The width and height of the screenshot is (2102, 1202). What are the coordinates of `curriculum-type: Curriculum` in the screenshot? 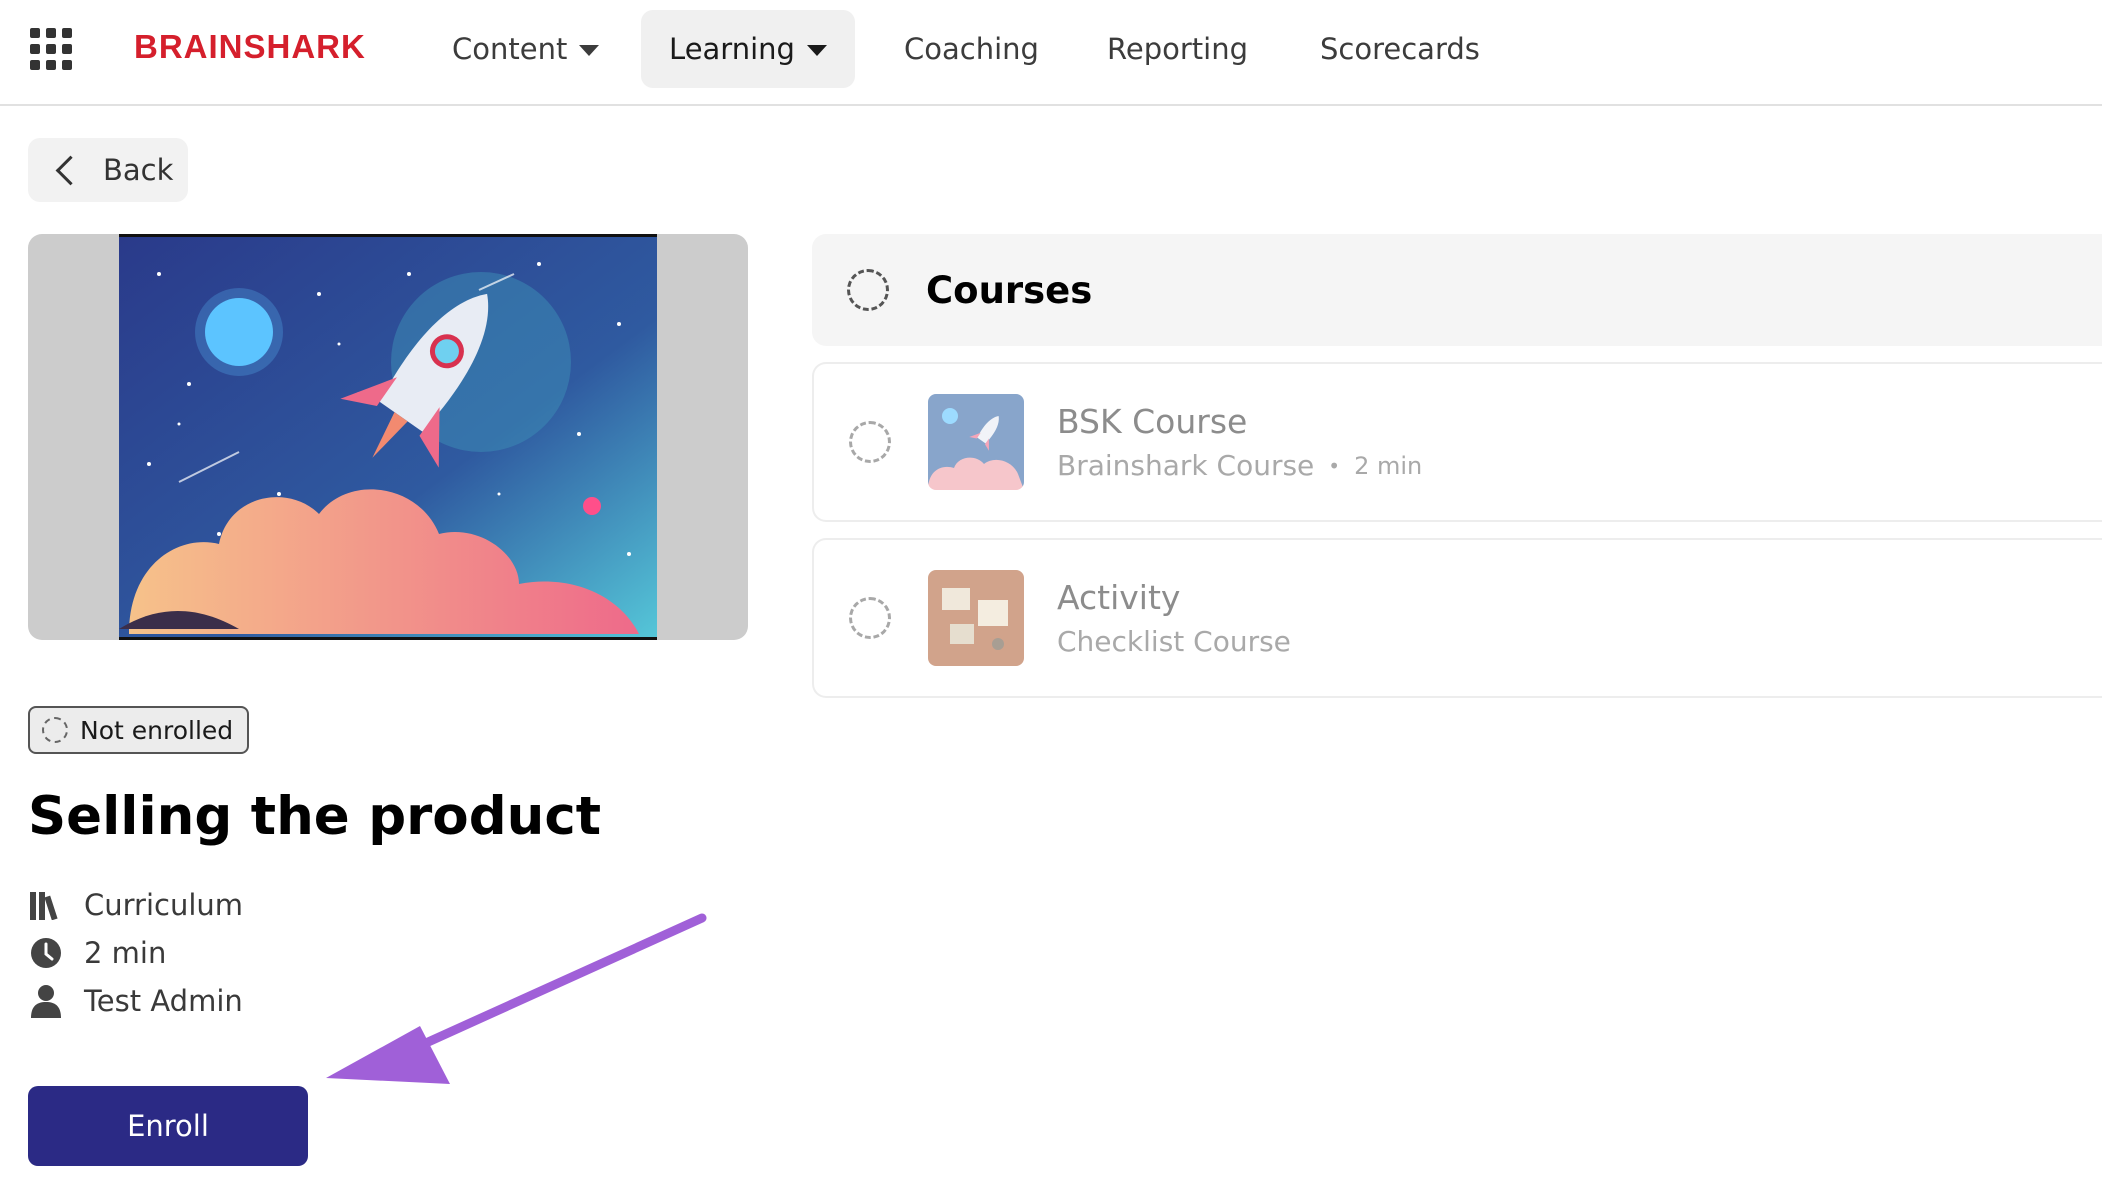 It's located at (135, 905).